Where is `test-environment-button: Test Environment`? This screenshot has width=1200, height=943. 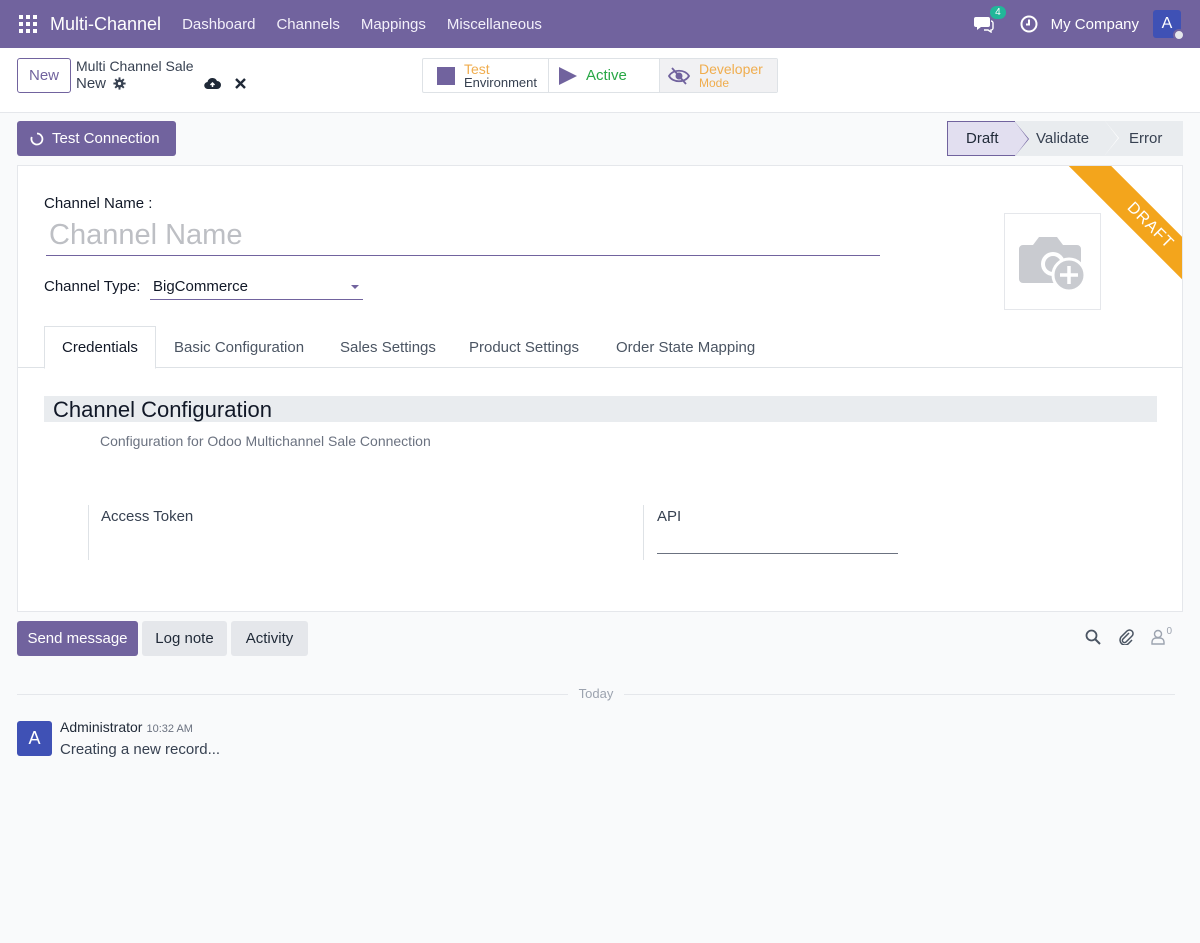 test-environment-button: Test Environment is located at coordinates (486, 75).